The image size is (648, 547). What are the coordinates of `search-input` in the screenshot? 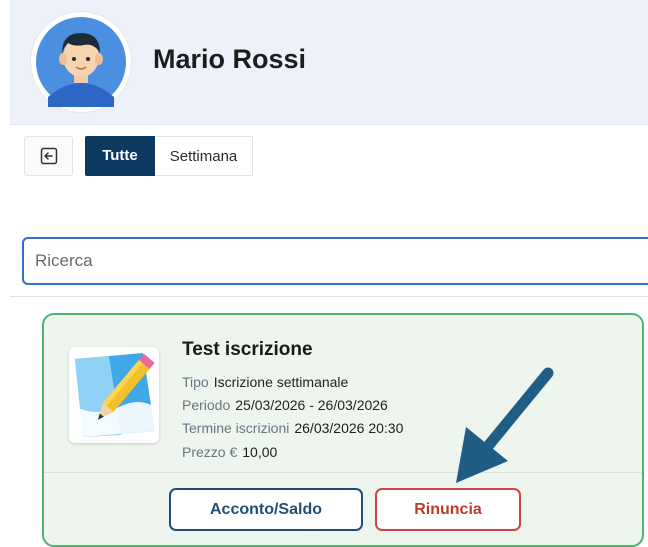 It's located at (335, 261).